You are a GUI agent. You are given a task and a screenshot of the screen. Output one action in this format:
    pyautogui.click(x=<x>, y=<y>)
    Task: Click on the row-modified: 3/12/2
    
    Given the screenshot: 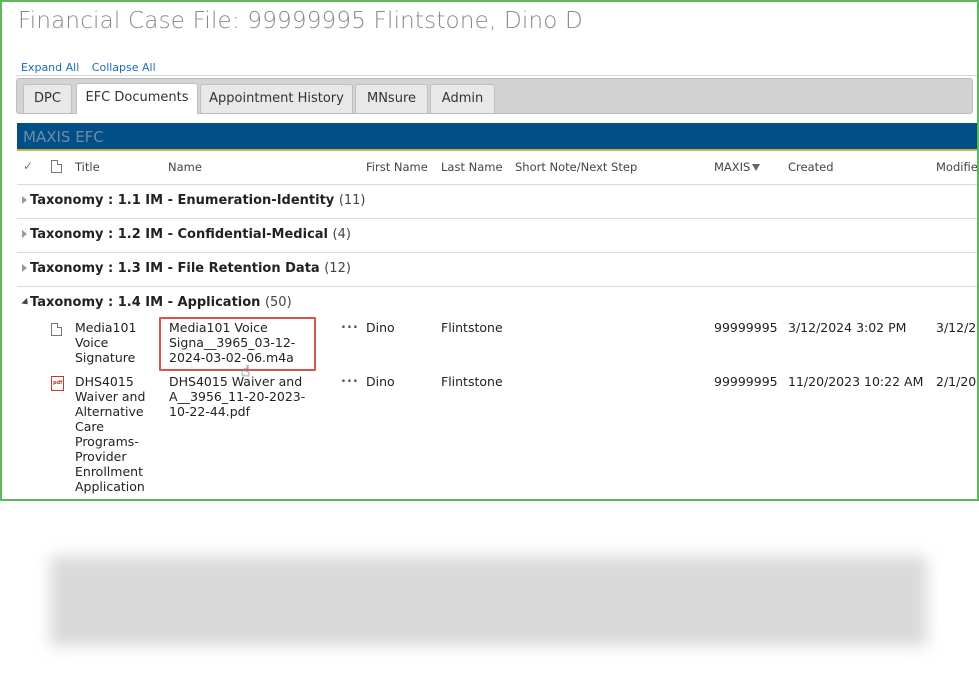 What is the action you would take?
    pyautogui.click(x=956, y=327)
    